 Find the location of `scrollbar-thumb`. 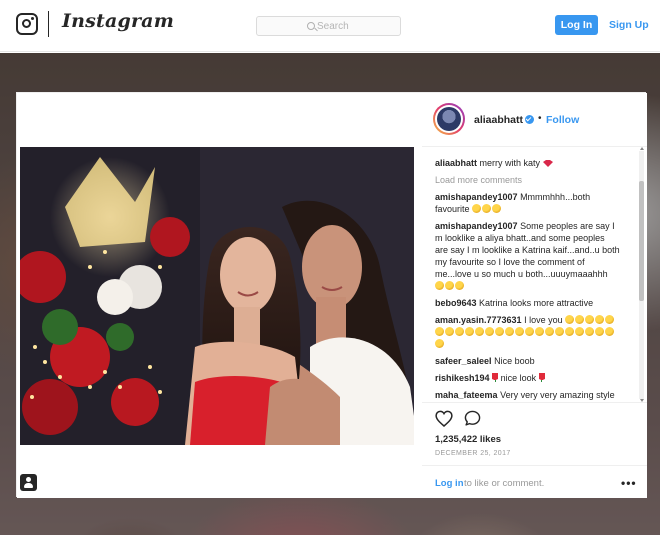

scrollbar-thumb is located at coordinates (641, 241).